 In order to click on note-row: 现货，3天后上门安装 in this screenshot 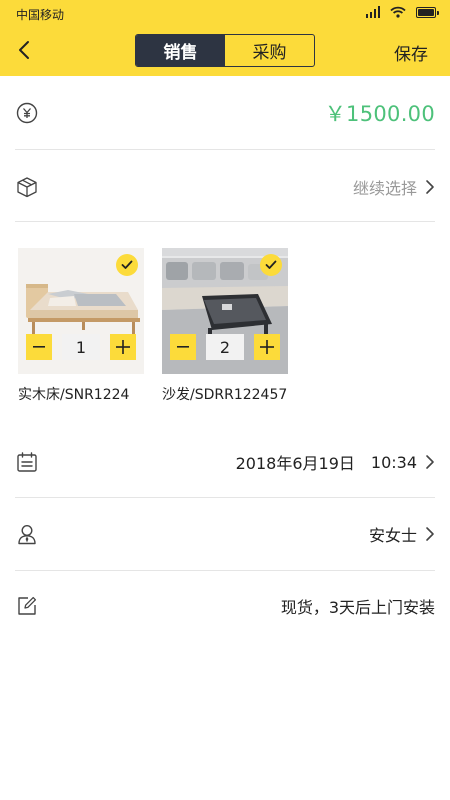, I will do `click(225, 606)`.